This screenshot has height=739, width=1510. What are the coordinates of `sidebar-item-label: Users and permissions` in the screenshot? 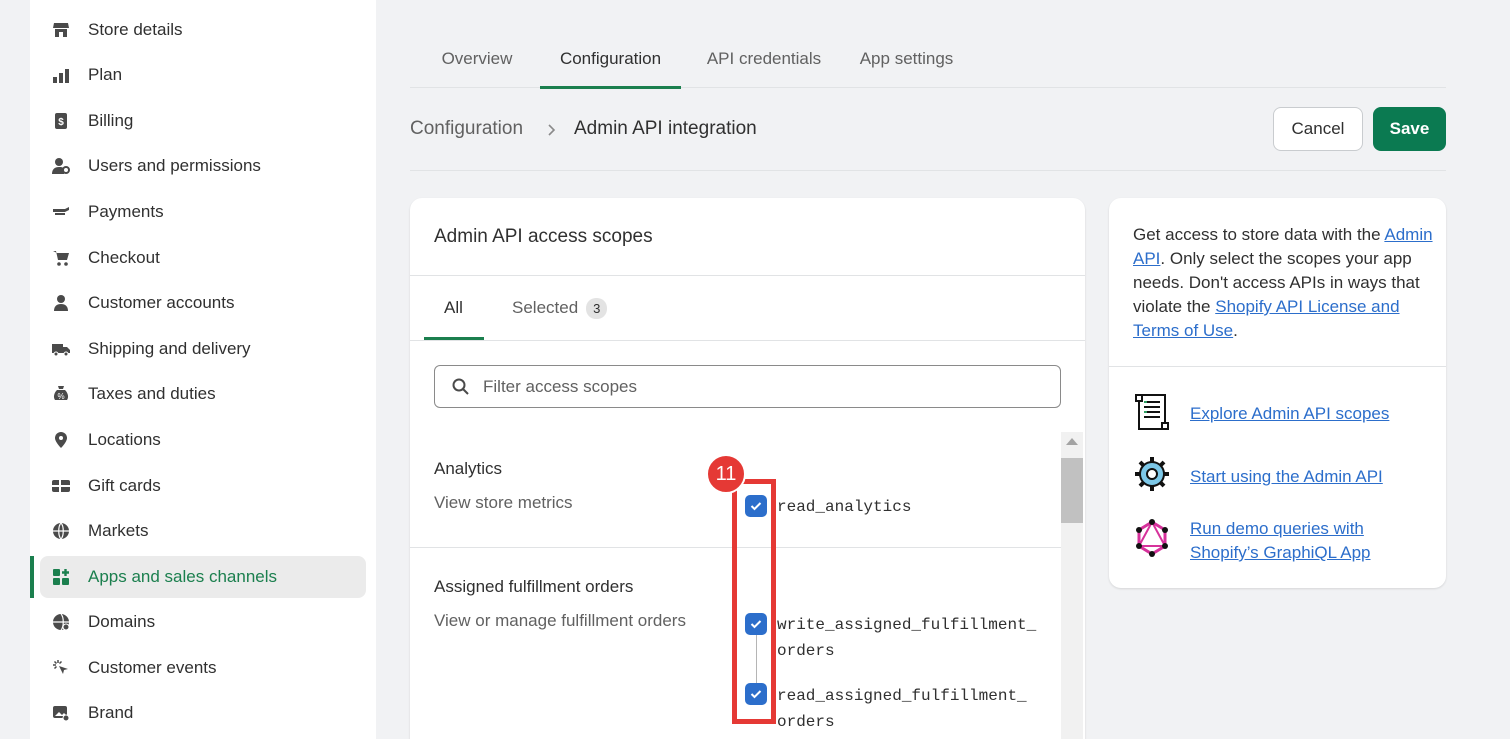 It's located at (174, 165).